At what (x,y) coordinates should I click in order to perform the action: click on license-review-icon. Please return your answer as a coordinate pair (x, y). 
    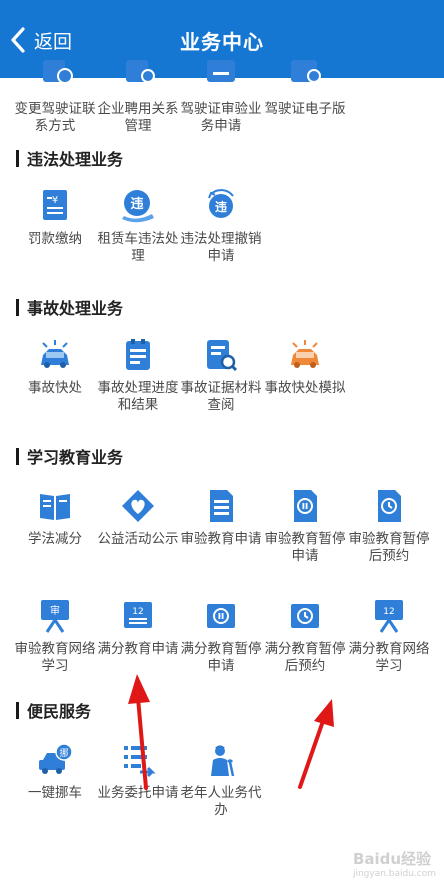
    Looking at the image, I should click on (221, 71).